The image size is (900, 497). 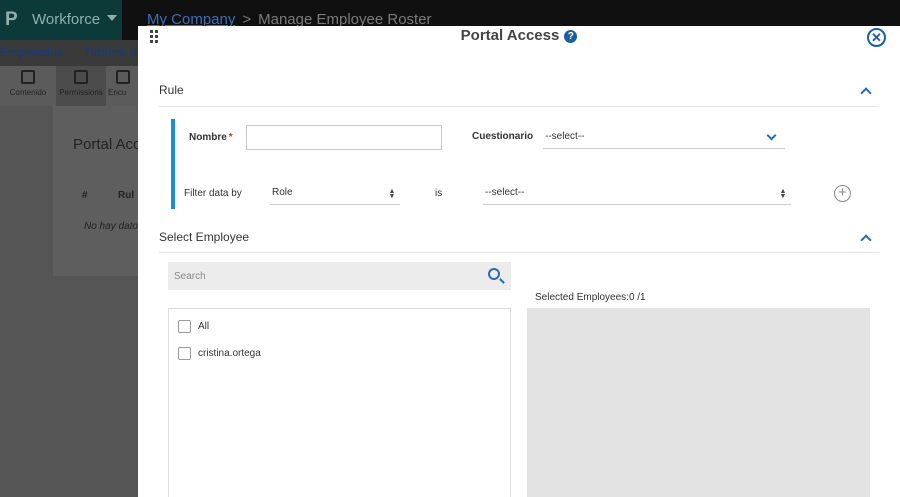 I want to click on selected-employees-count: Selected Employees:0 /1, so click(x=590, y=297).